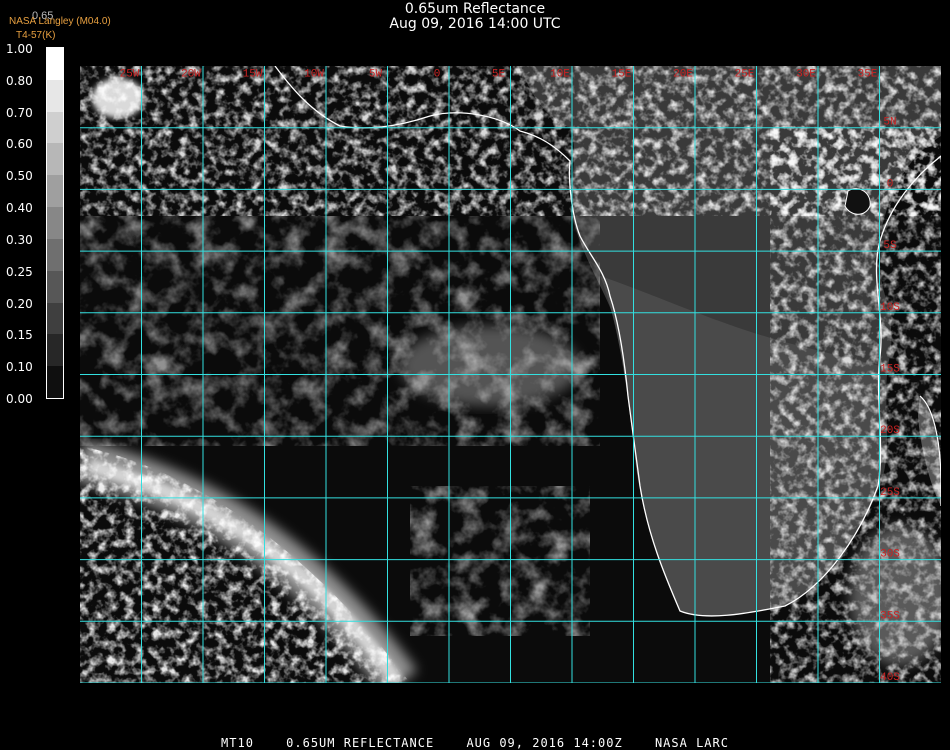 The height and width of the screenshot is (750, 950). Describe the element at coordinates (19, 271) in the screenshot. I see `colorbar-label: 0.25` at that location.